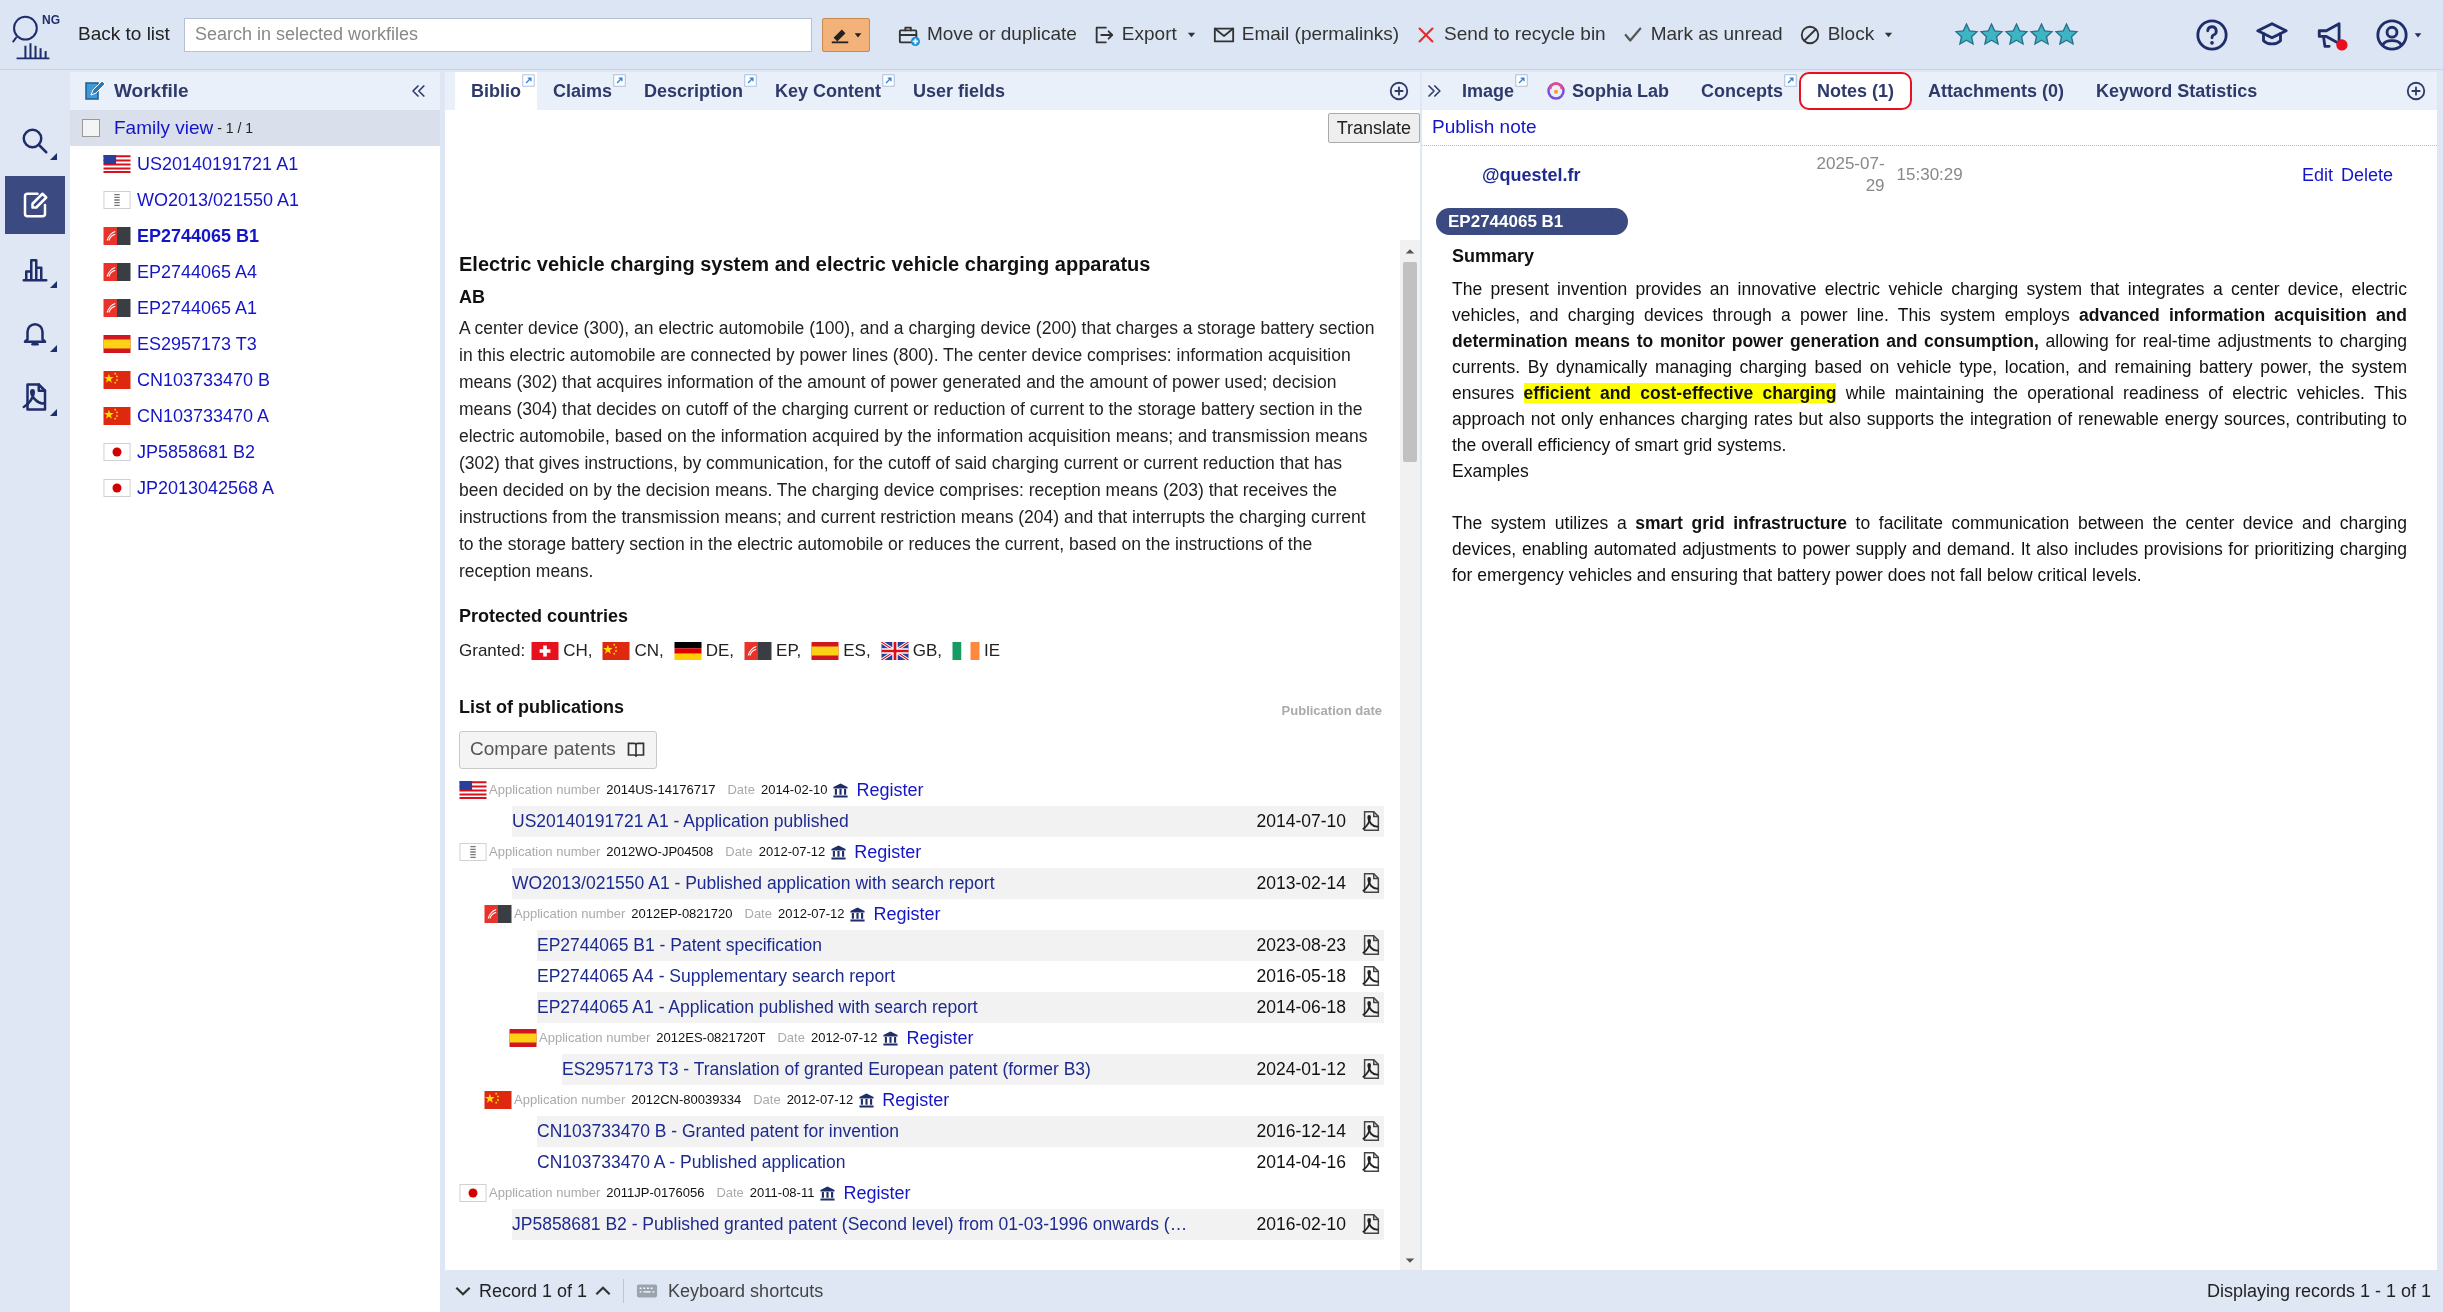 This screenshot has height=1312, width=2443. What do you see at coordinates (255, 128) in the screenshot?
I see `family-view-row: Family view - 1 / 1` at bounding box center [255, 128].